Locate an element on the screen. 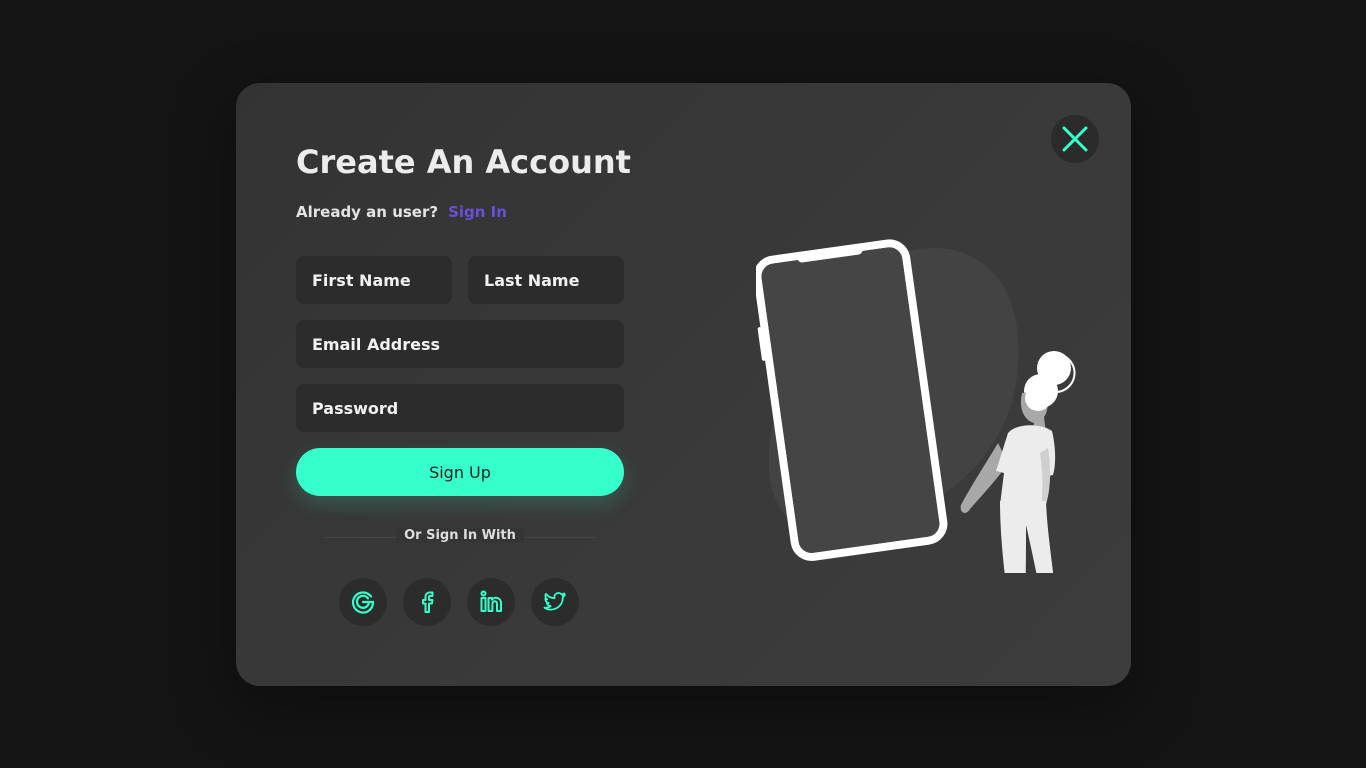 This screenshot has width=1366, height=768. sign-up-label: Sign Up is located at coordinates (460, 472).